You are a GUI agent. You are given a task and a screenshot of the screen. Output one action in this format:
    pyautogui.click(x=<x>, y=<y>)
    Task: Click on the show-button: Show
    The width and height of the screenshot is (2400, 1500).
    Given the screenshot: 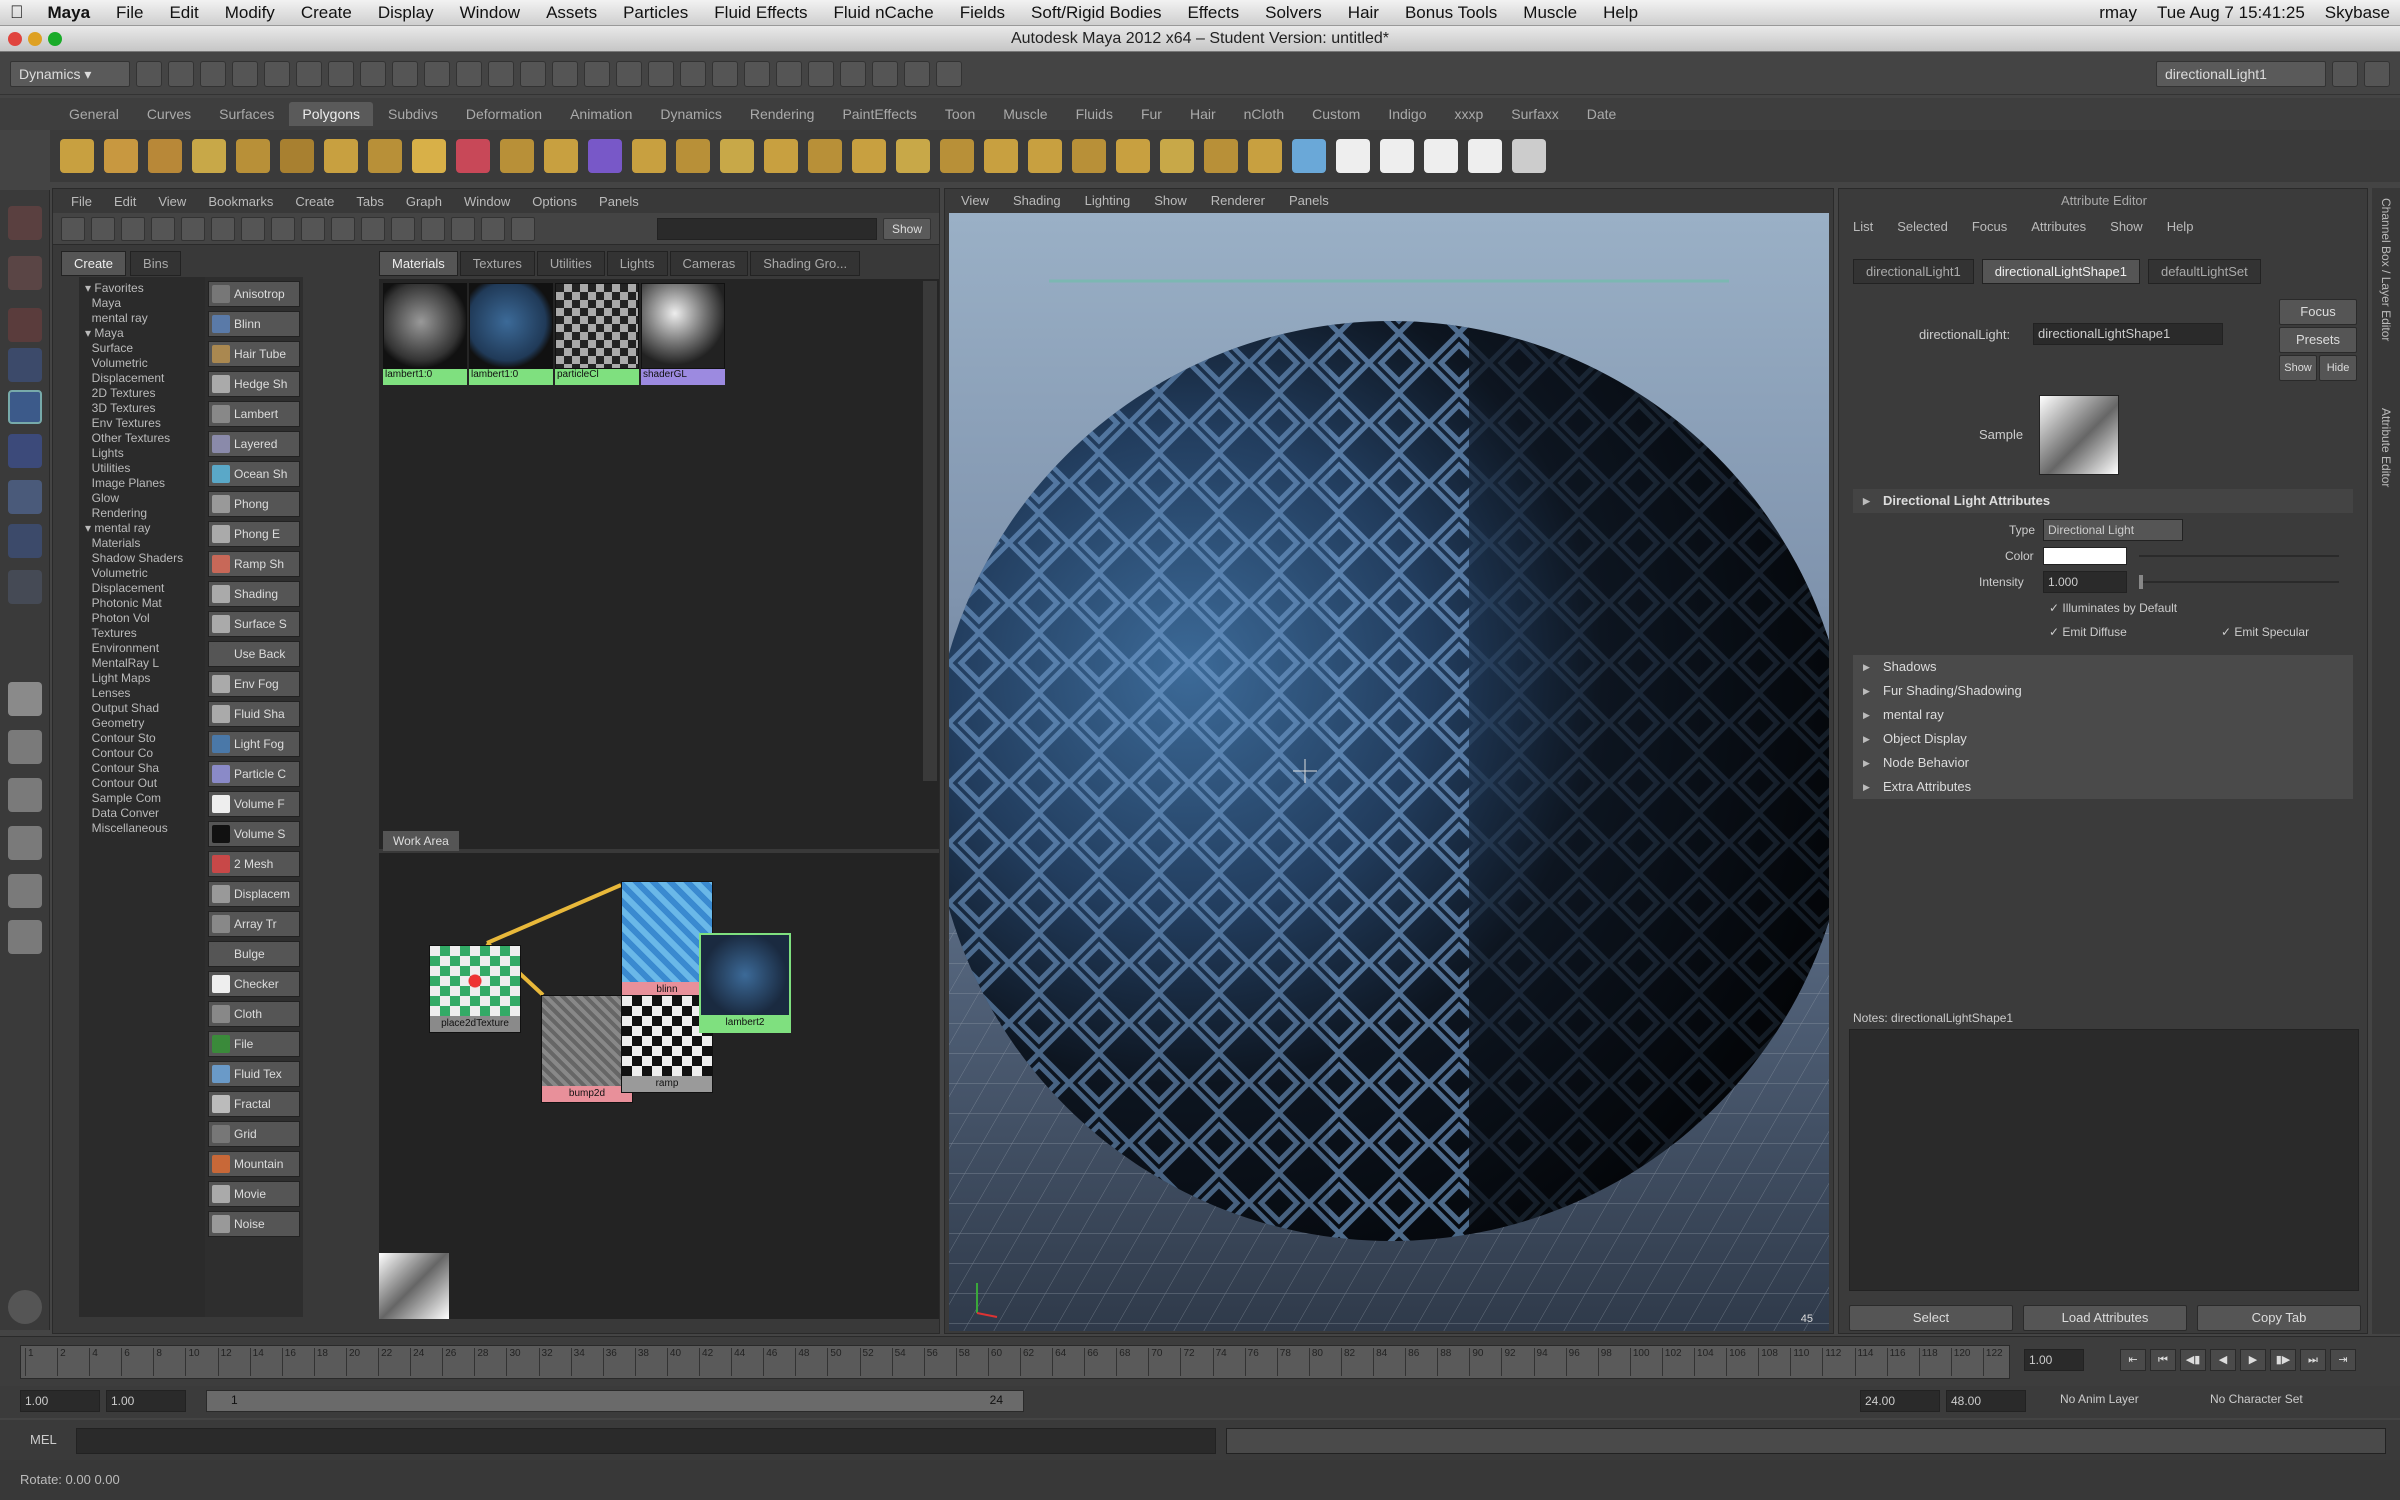 What is the action you would take?
    pyautogui.click(x=2298, y=368)
    